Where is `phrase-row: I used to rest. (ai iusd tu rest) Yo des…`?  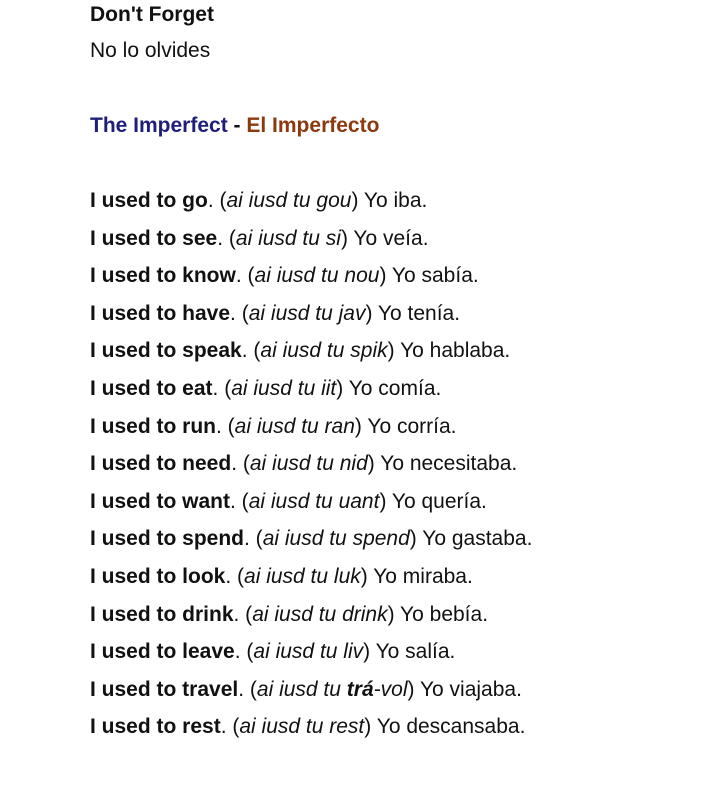 phrase-row: I used to rest. (ai iusd tu rest) Yo des… is located at coordinates (308, 727).